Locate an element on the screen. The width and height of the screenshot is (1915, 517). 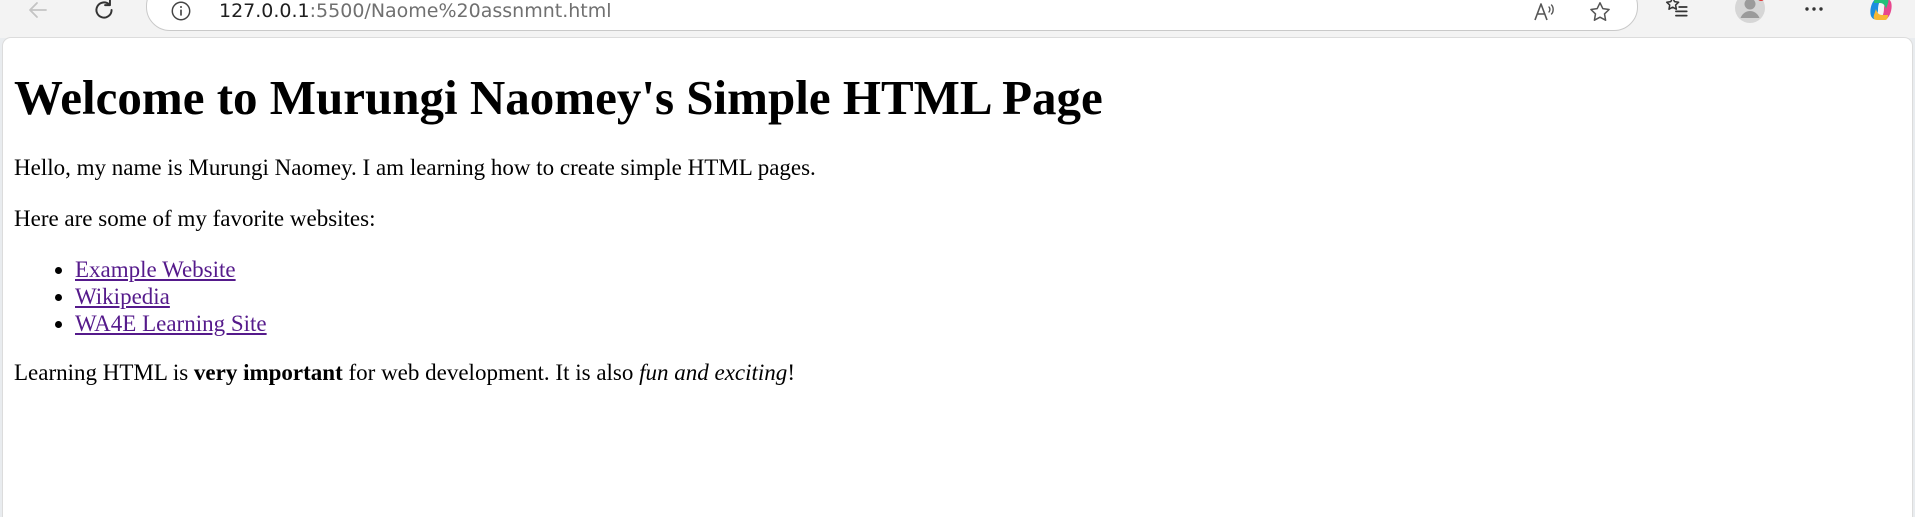
reload-icon is located at coordinates (104, 14).